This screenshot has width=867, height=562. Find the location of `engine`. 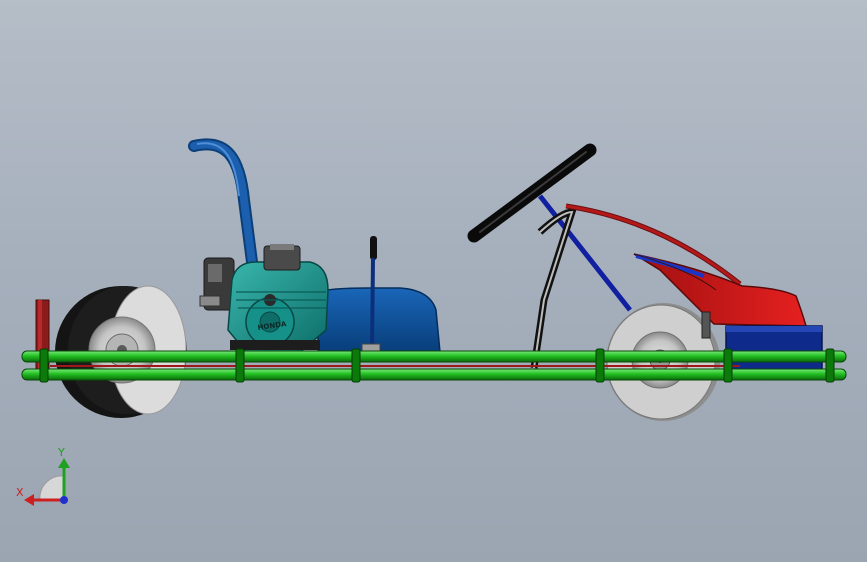

engine is located at coordinates (264, 298).